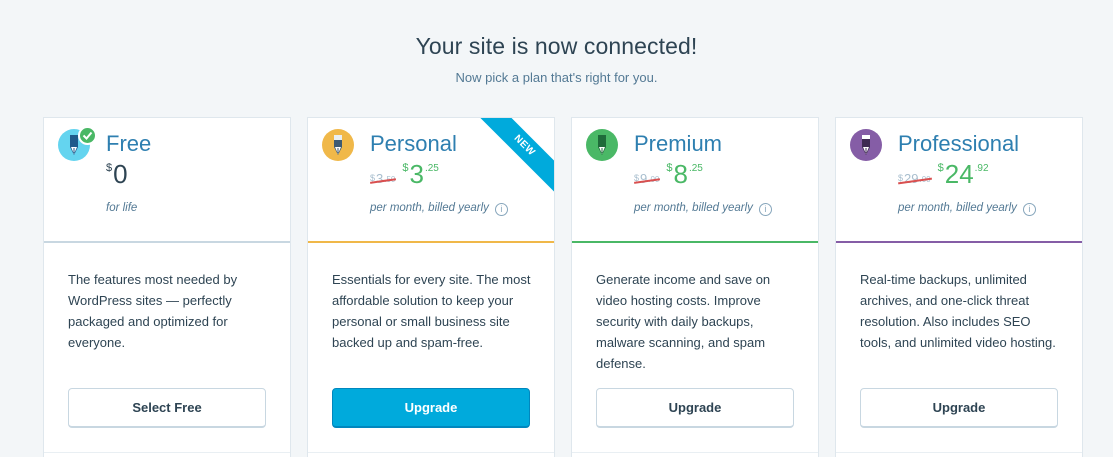 This screenshot has width=1113, height=457. Describe the element at coordinates (122, 208) in the screenshot. I see `billing-period: for life` at that location.